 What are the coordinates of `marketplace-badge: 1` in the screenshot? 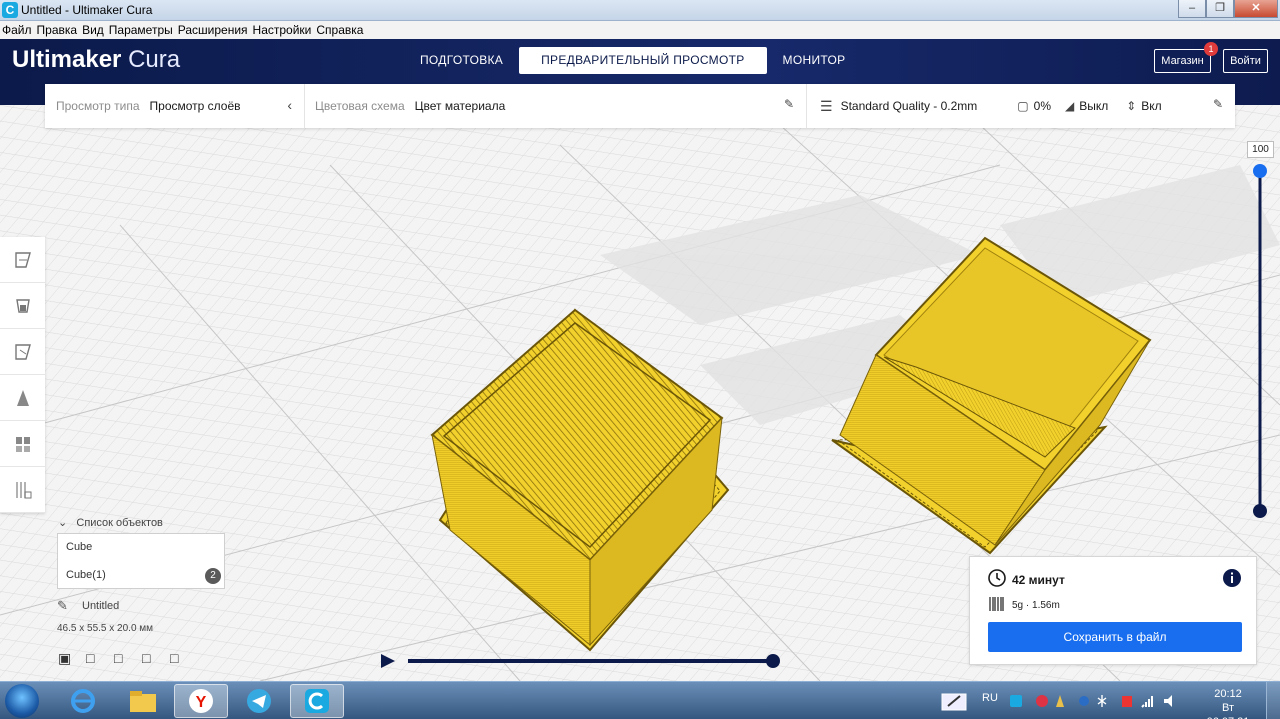 It's located at (1211, 49).